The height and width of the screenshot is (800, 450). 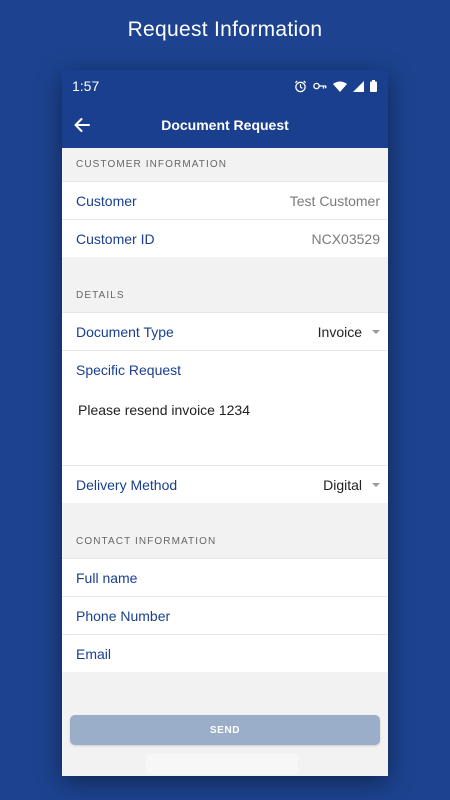 I want to click on promo-title: Request Information, so click(x=225, y=29).